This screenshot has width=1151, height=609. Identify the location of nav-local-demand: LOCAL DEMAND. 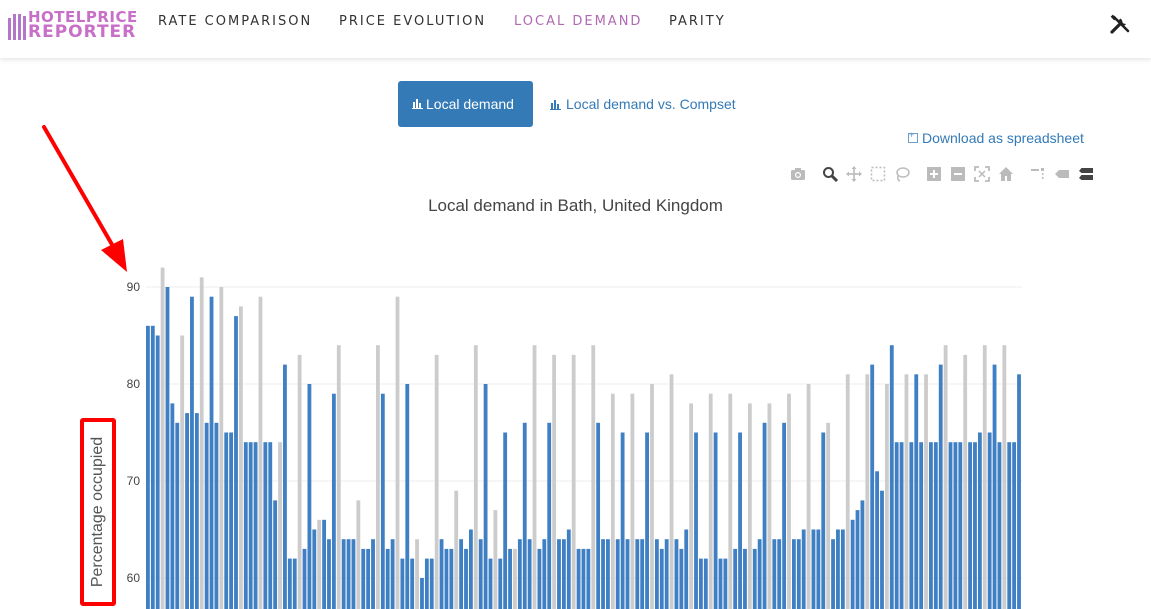
(578, 21).